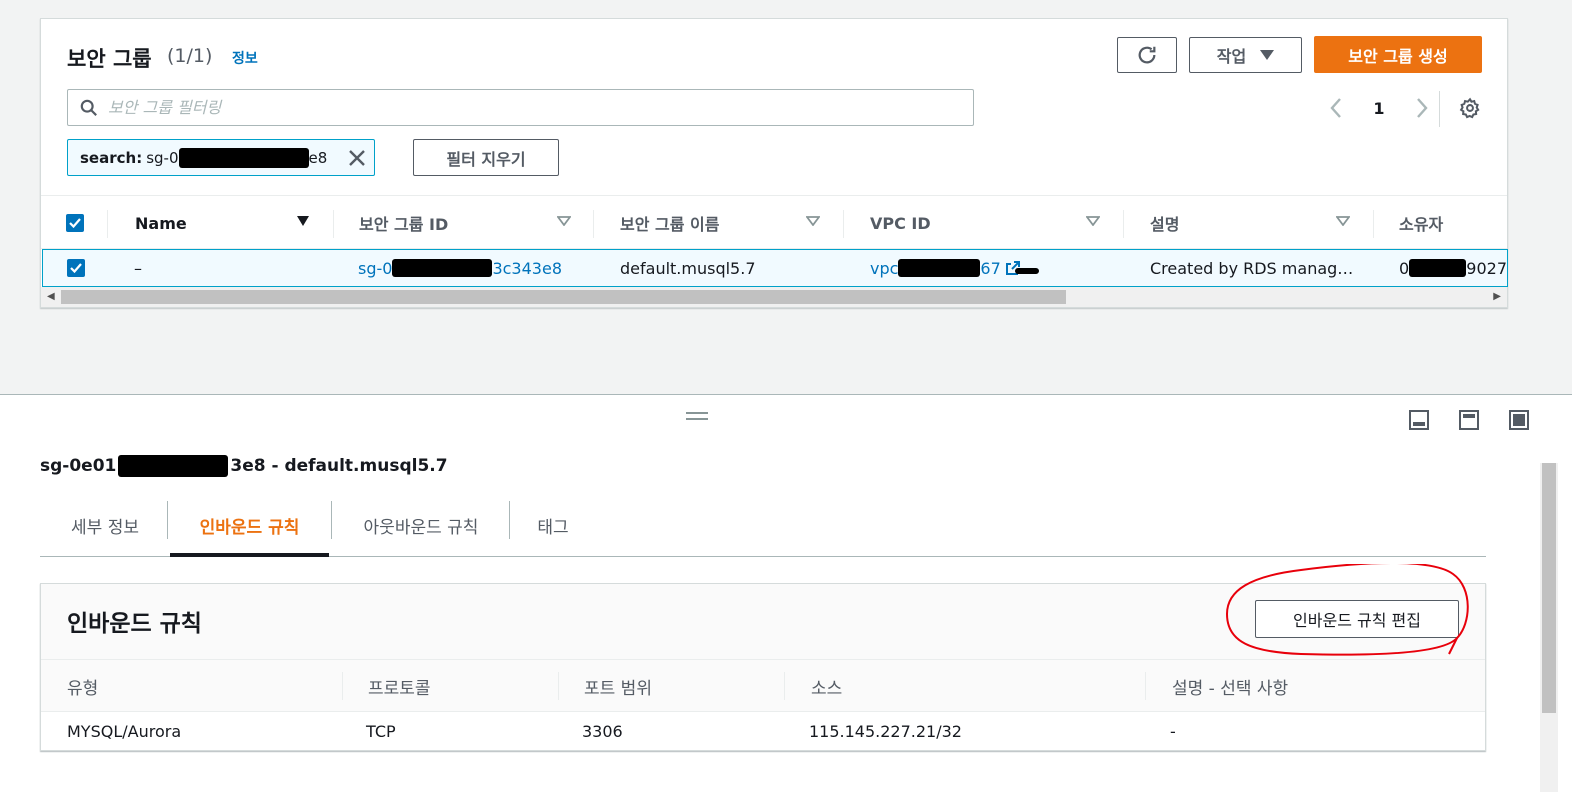 This screenshot has height=792, width=1572. Describe the element at coordinates (1519, 420) in the screenshot. I see `panel-maximize-icon` at that location.